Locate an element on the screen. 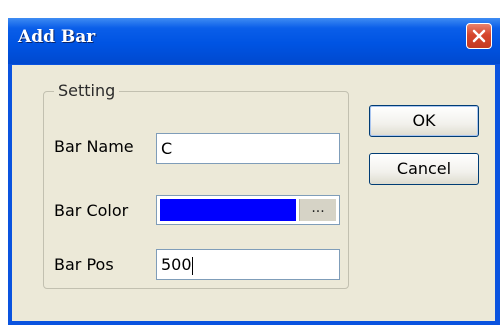  ok-button: OK is located at coordinates (424, 121).